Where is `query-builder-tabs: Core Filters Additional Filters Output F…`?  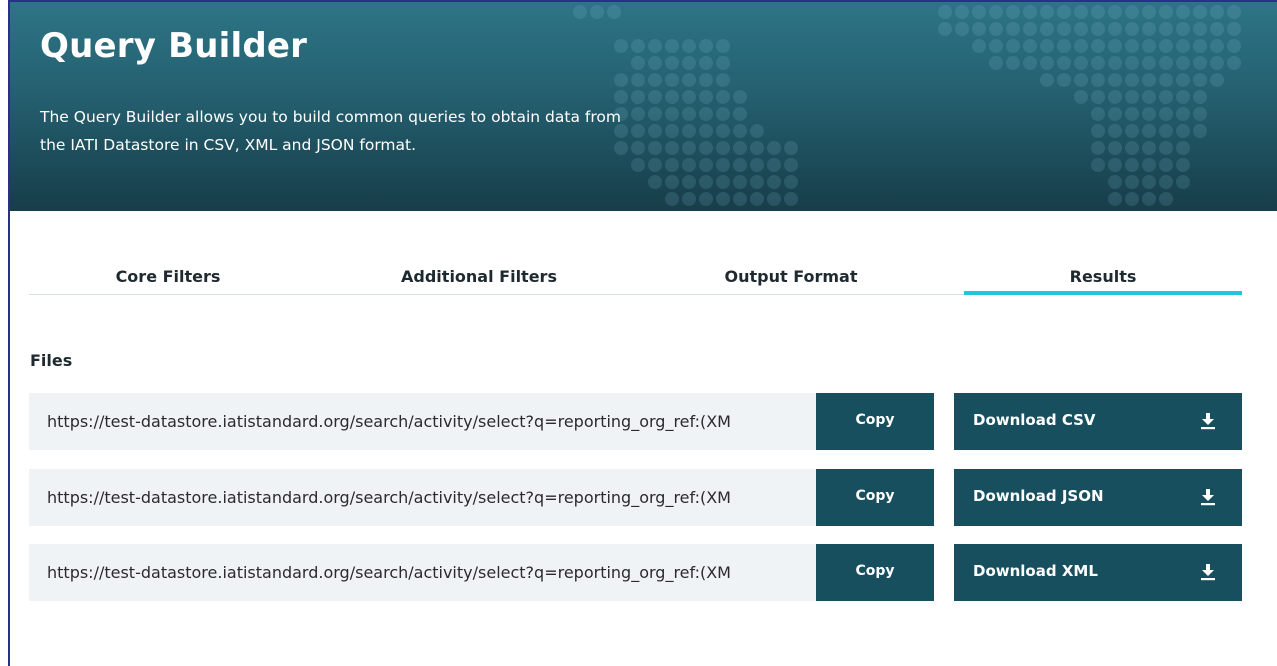 query-builder-tabs: Core Filters Additional Filters Output F… is located at coordinates (635, 279).